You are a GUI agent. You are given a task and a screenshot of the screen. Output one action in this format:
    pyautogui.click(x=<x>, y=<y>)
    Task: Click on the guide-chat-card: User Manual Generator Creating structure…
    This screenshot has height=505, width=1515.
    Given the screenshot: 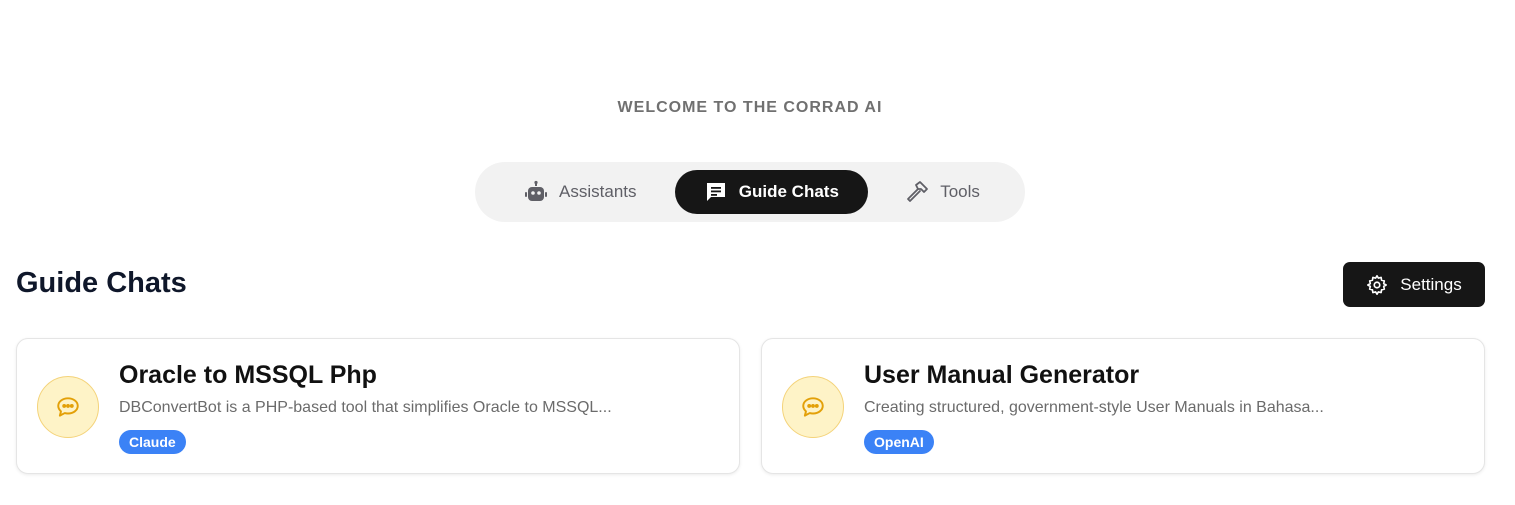 What is the action you would take?
    pyautogui.click(x=1123, y=406)
    